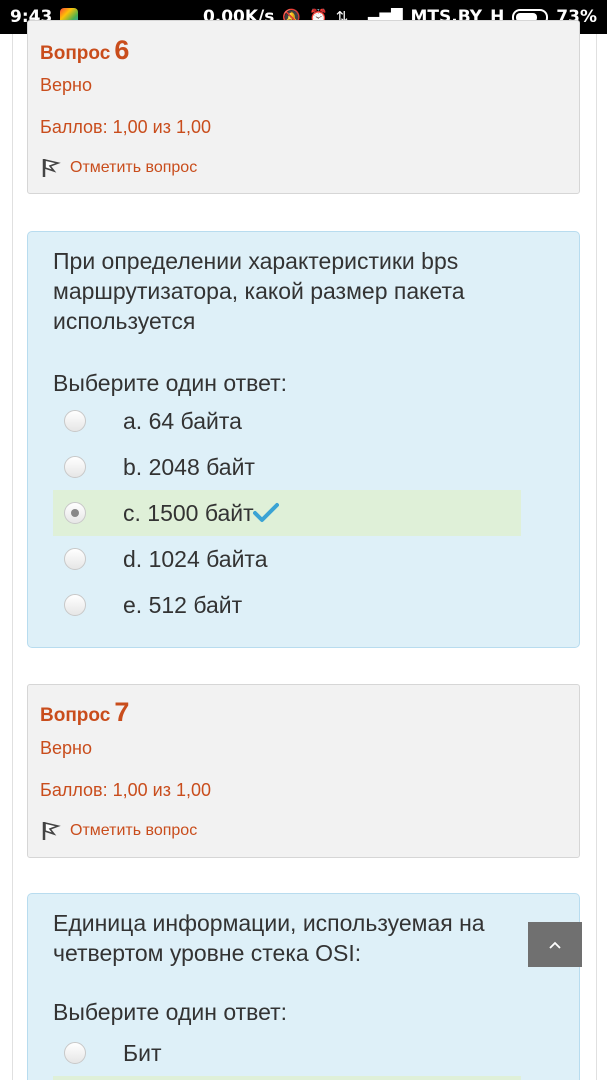 The image size is (607, 1080). Describe the element at coordinates (287, 605) in the screenshot. I see `answer-option: e. 512 байт` at that location.